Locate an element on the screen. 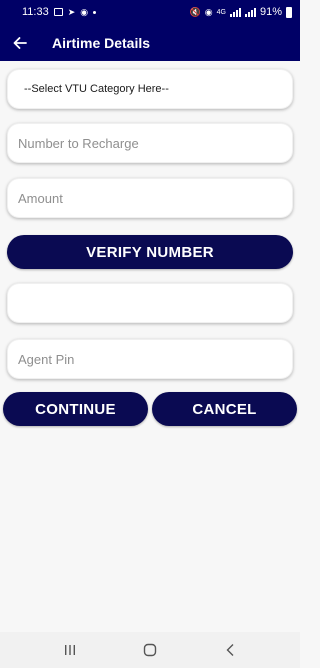 The image size is (320, 668). verify-number-button: VERIFY NUMBER is located at coordinates (150, 252).